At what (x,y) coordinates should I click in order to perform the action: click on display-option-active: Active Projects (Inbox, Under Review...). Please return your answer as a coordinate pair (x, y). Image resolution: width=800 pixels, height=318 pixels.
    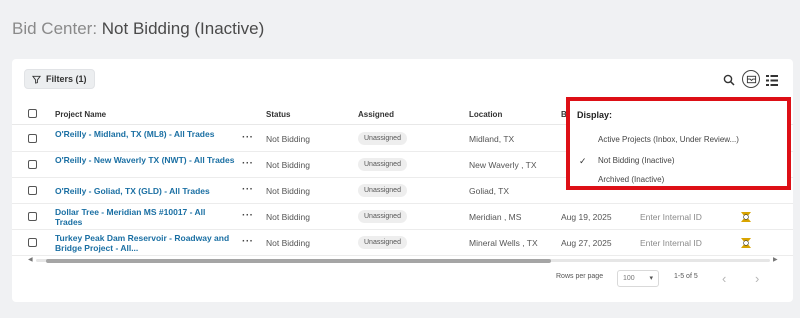
    Looking at the image, I should click on (668, 139).